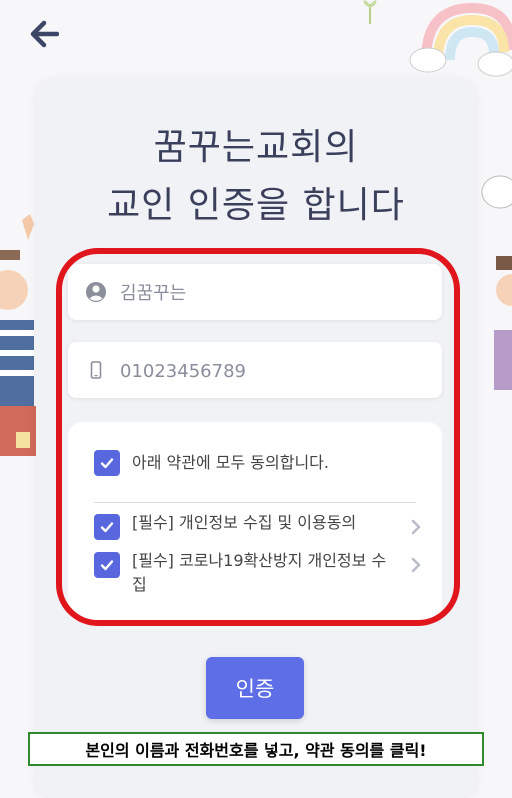 This screenshot has width=512, height=798. I want to click on terms-divider, so click(255, 502).